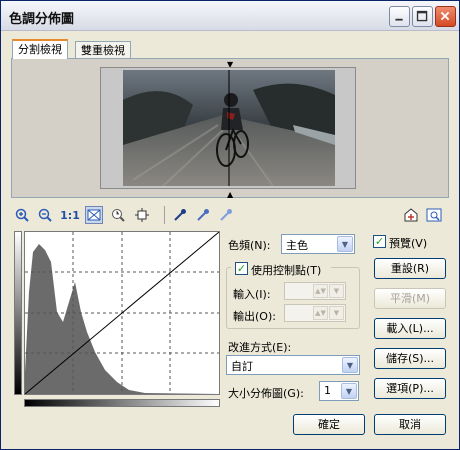 This screenshot has height=450, width=460. What do you see at coordinates (230, 16) in the screenshot?
I see `title-bar: 色調分佈圖` at bounding box center [230, 16].